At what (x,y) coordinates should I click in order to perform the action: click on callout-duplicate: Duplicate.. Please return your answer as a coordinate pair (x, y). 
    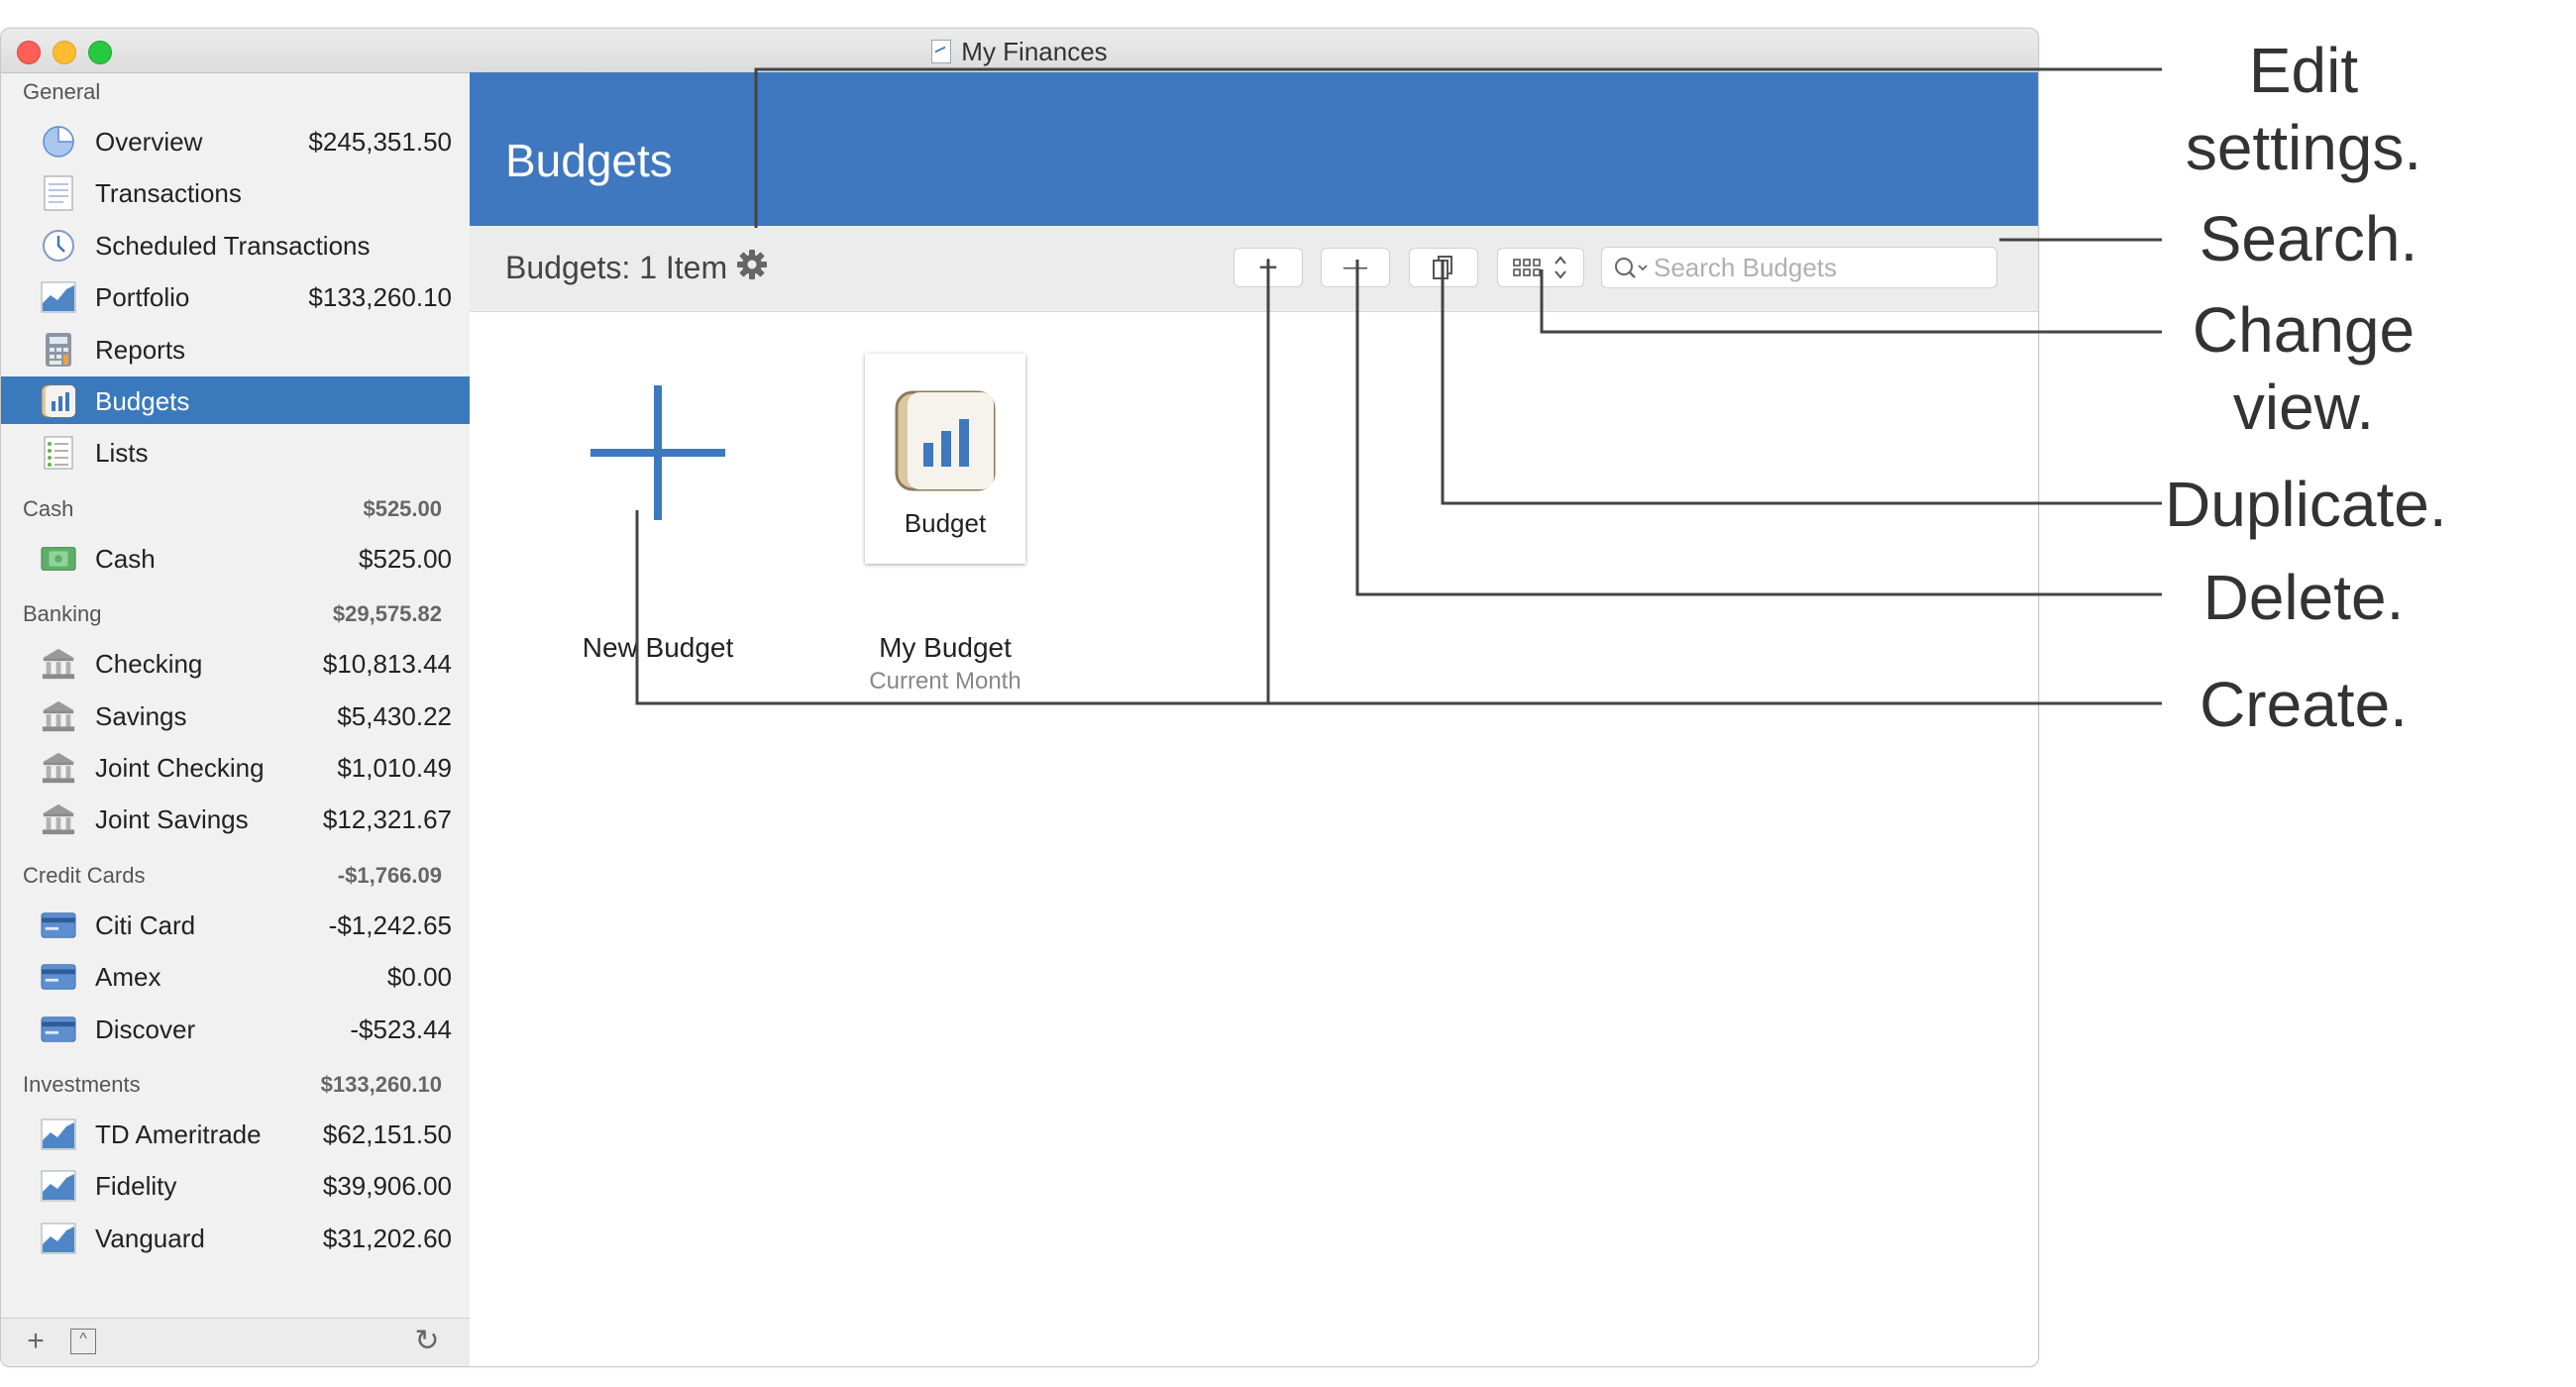
    Looking at the image, I should click on (2306, 504).